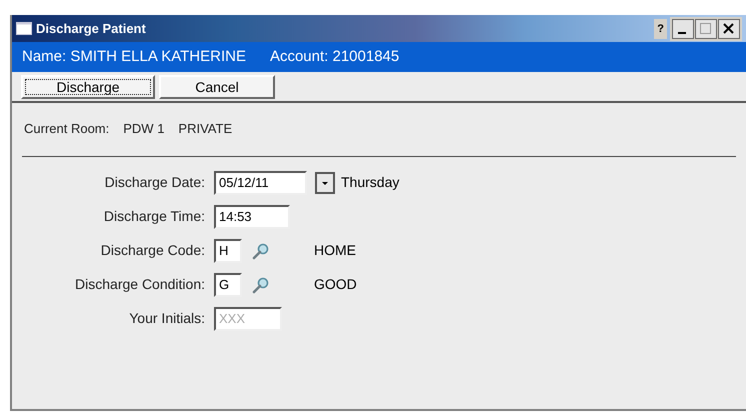 The image size is (746, 415). What do you see at coordinates (228, 284) in the screenshot?
I see `code-field: G` at bounding box center [228, 284].